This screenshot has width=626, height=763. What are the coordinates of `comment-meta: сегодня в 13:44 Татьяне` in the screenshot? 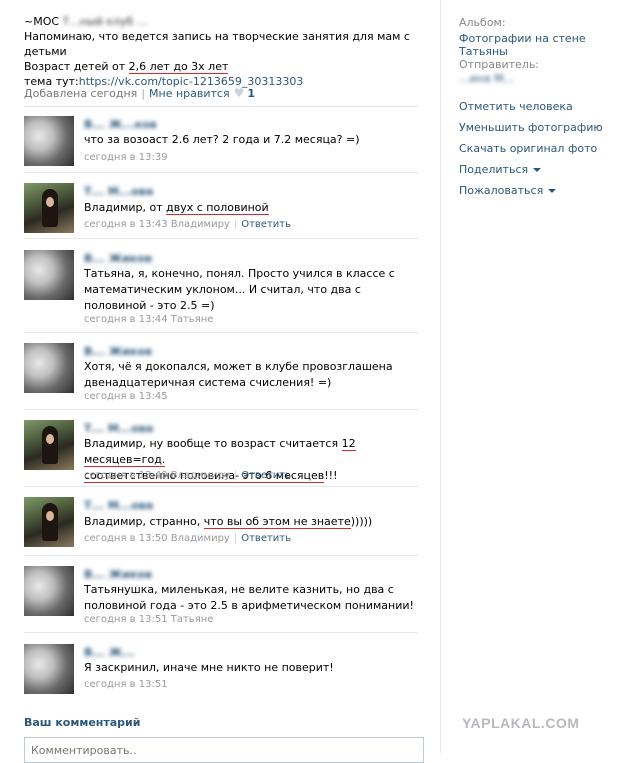 It's located at (148, 319).